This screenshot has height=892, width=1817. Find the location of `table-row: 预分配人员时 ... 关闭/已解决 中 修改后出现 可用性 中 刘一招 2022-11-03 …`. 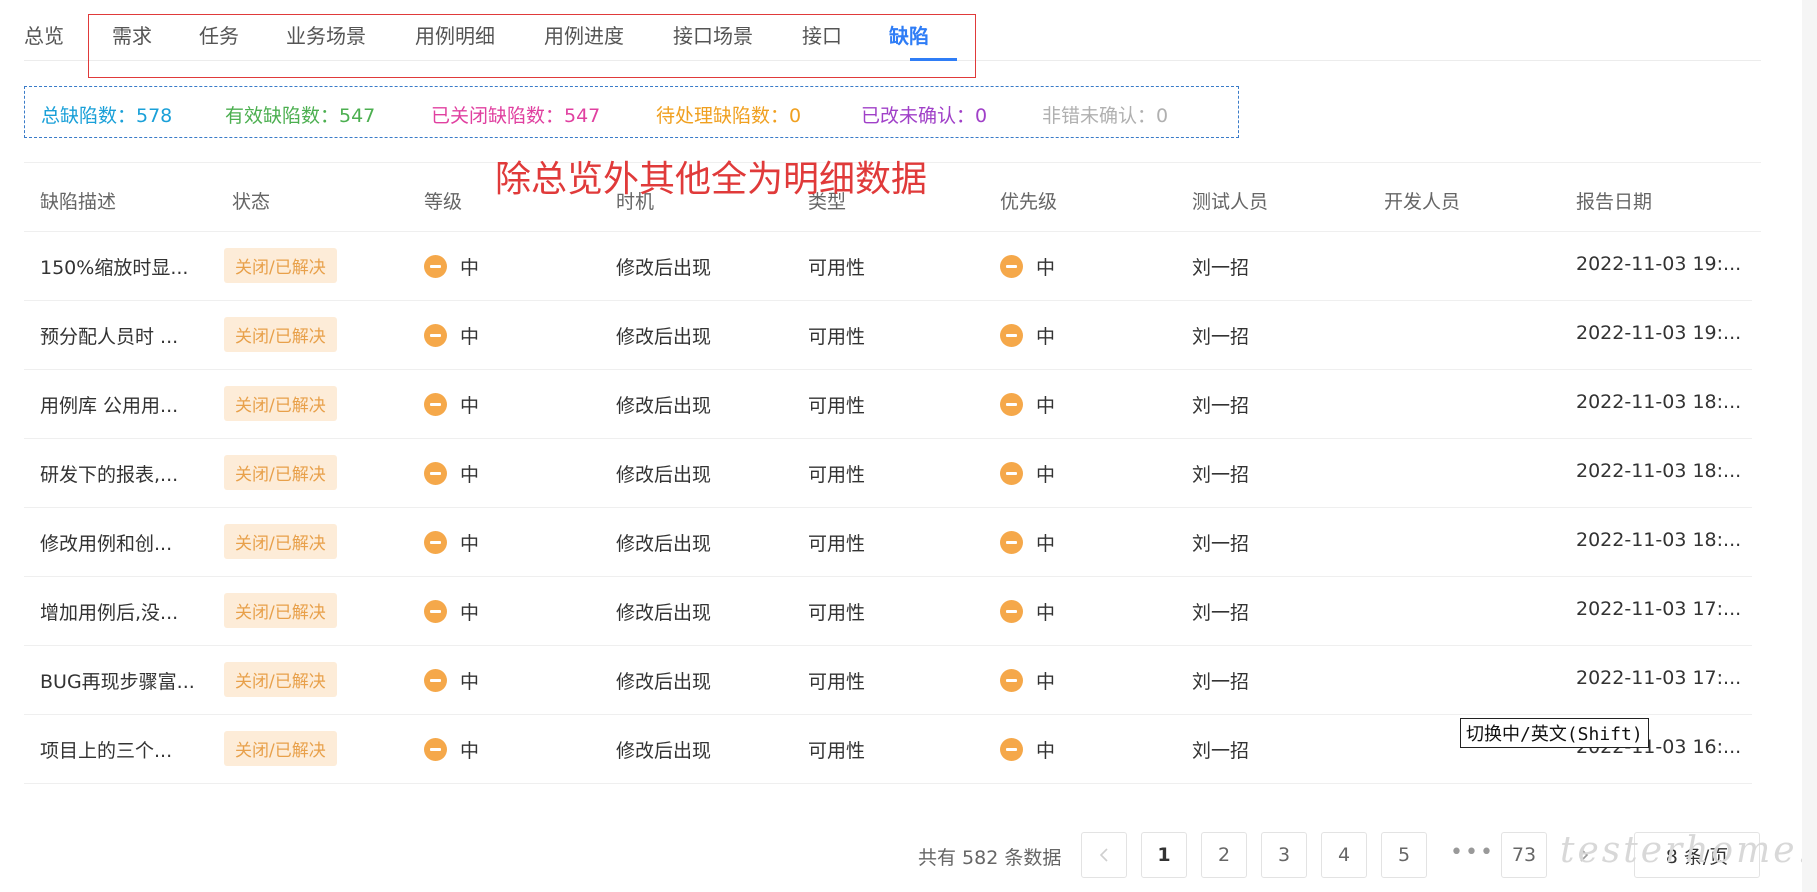

table-row: 预分配人员时 ... 关闭/已解决 中 修改后出现 可用性 中 刘一招 2022-11-03 … is located at coordinates (888, 335).